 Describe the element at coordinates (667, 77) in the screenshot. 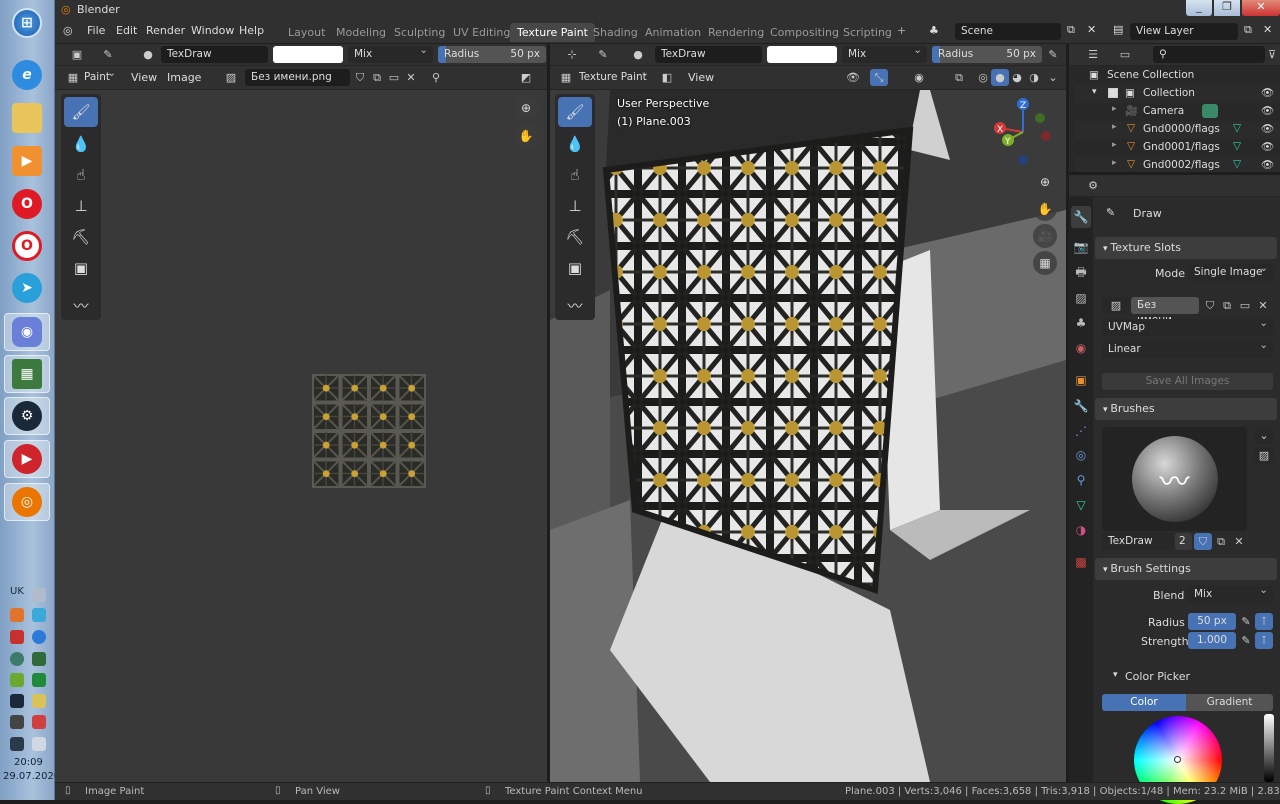

I see `mask-toggle-icon: ◧` at that location.